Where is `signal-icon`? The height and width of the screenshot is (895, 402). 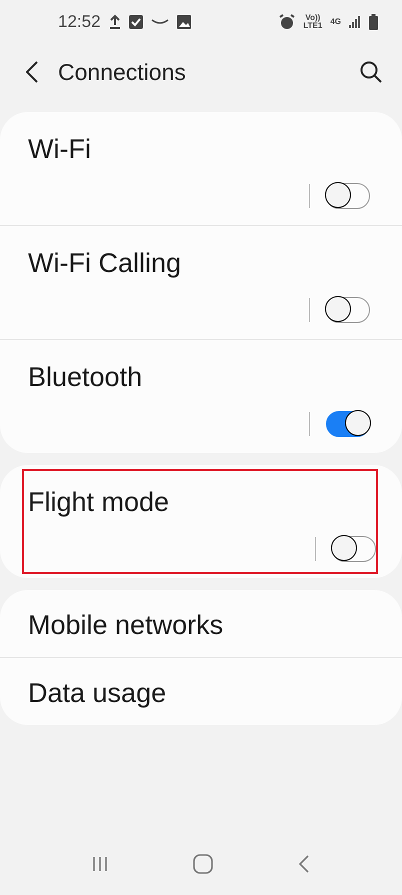
signal-icon is located at coordinates (355, 22).